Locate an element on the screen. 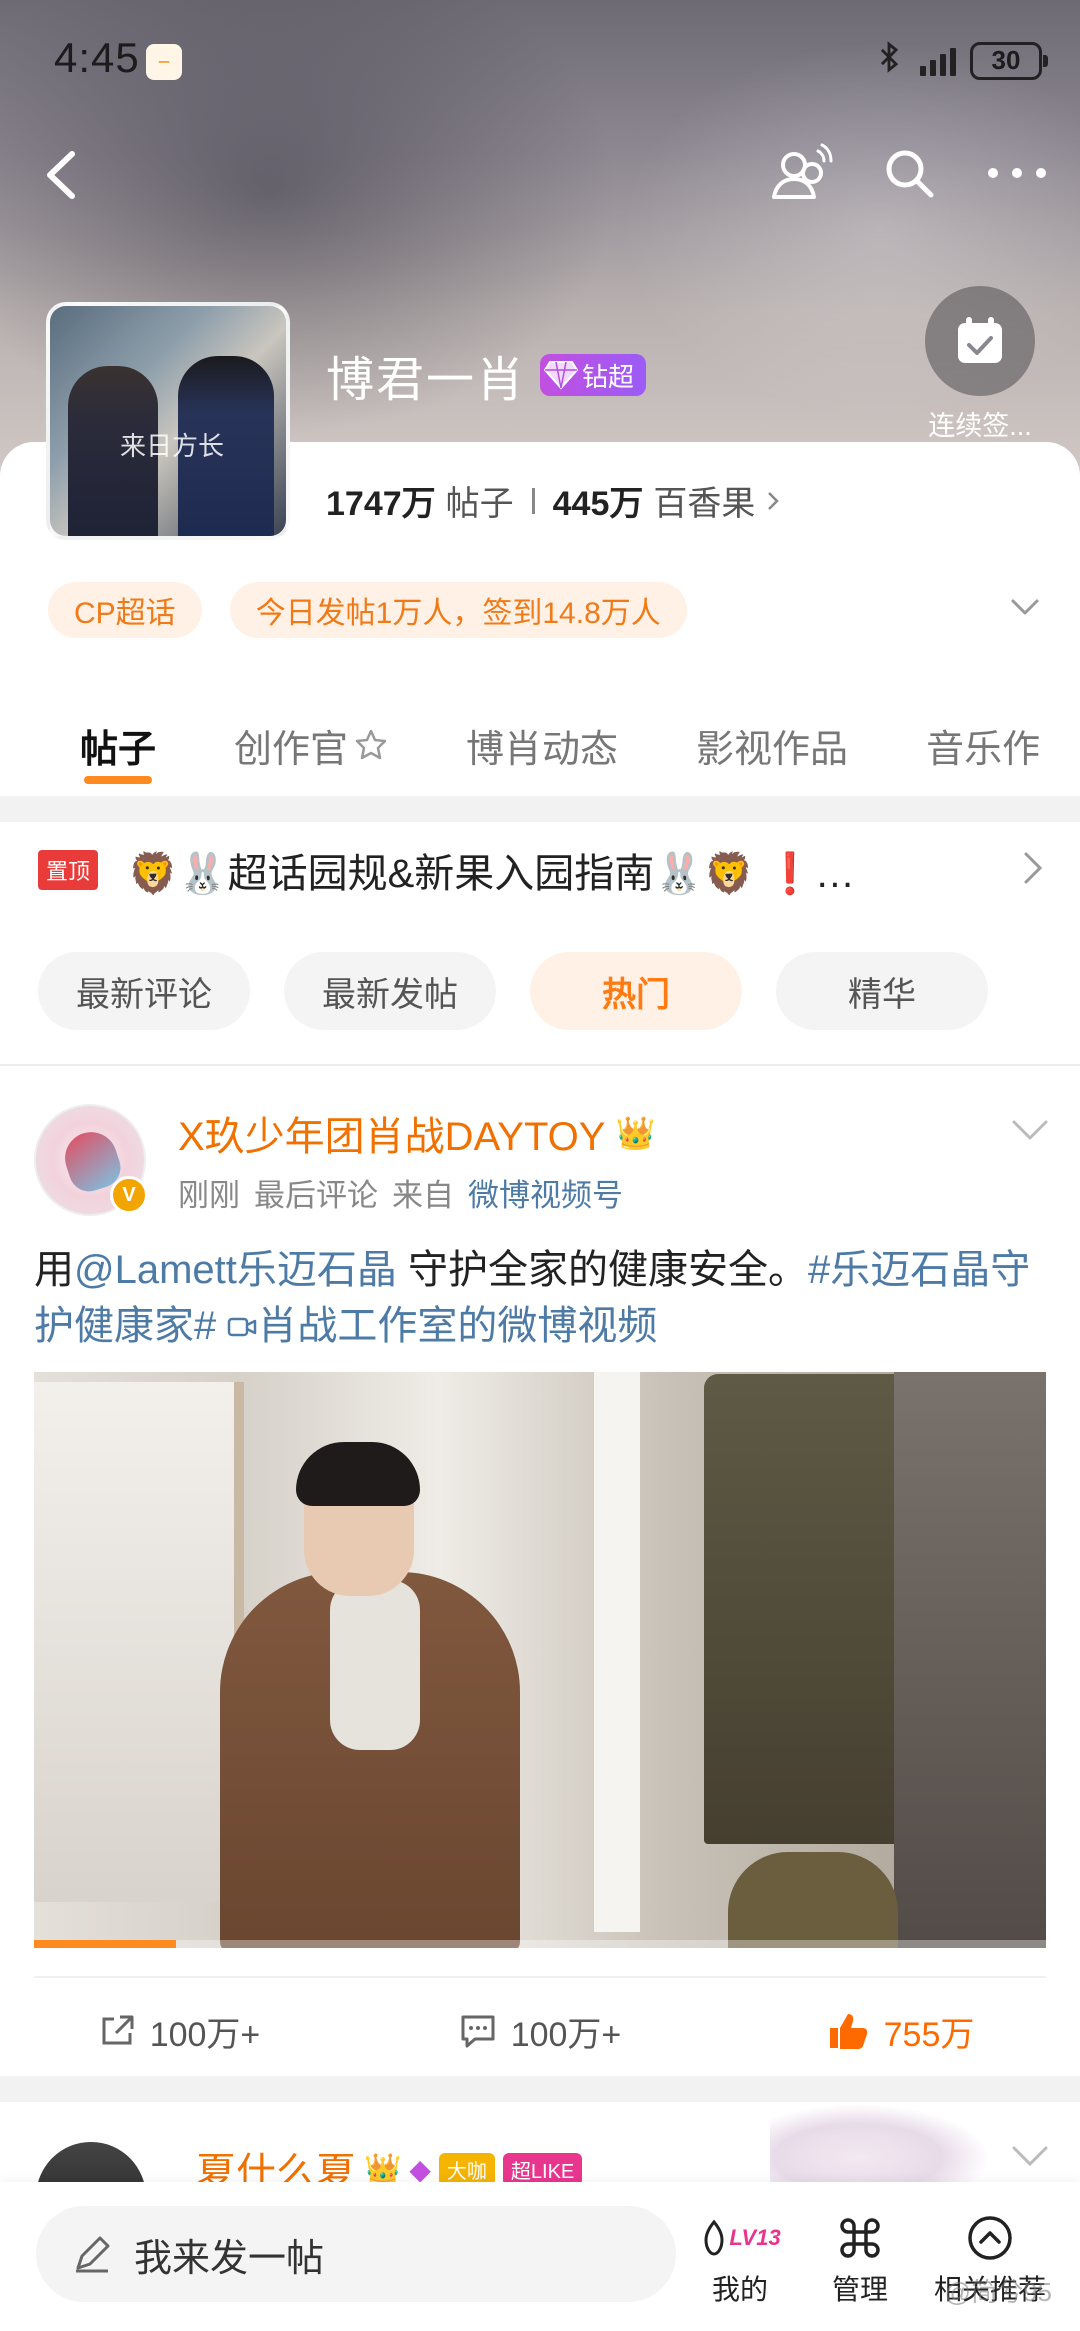  status-time: 4:45 is located at coordinates (97, 57).